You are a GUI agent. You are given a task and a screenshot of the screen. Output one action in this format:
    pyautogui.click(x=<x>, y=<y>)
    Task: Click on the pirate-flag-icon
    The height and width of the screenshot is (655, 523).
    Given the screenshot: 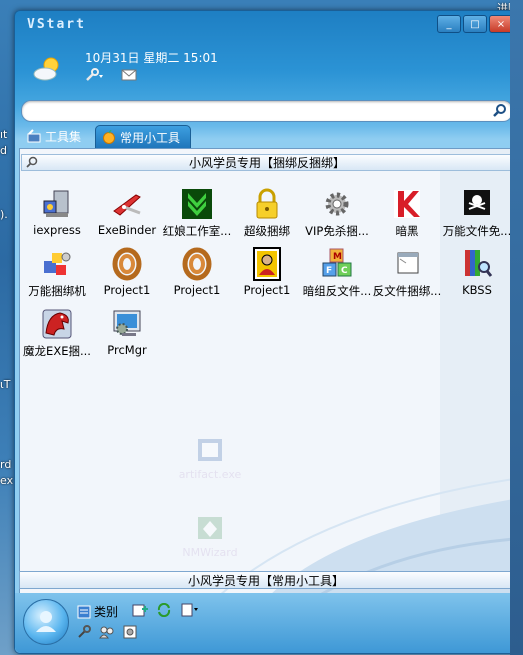 What is the action you would take?
    pyautogui.click(x=477, y=202)
    